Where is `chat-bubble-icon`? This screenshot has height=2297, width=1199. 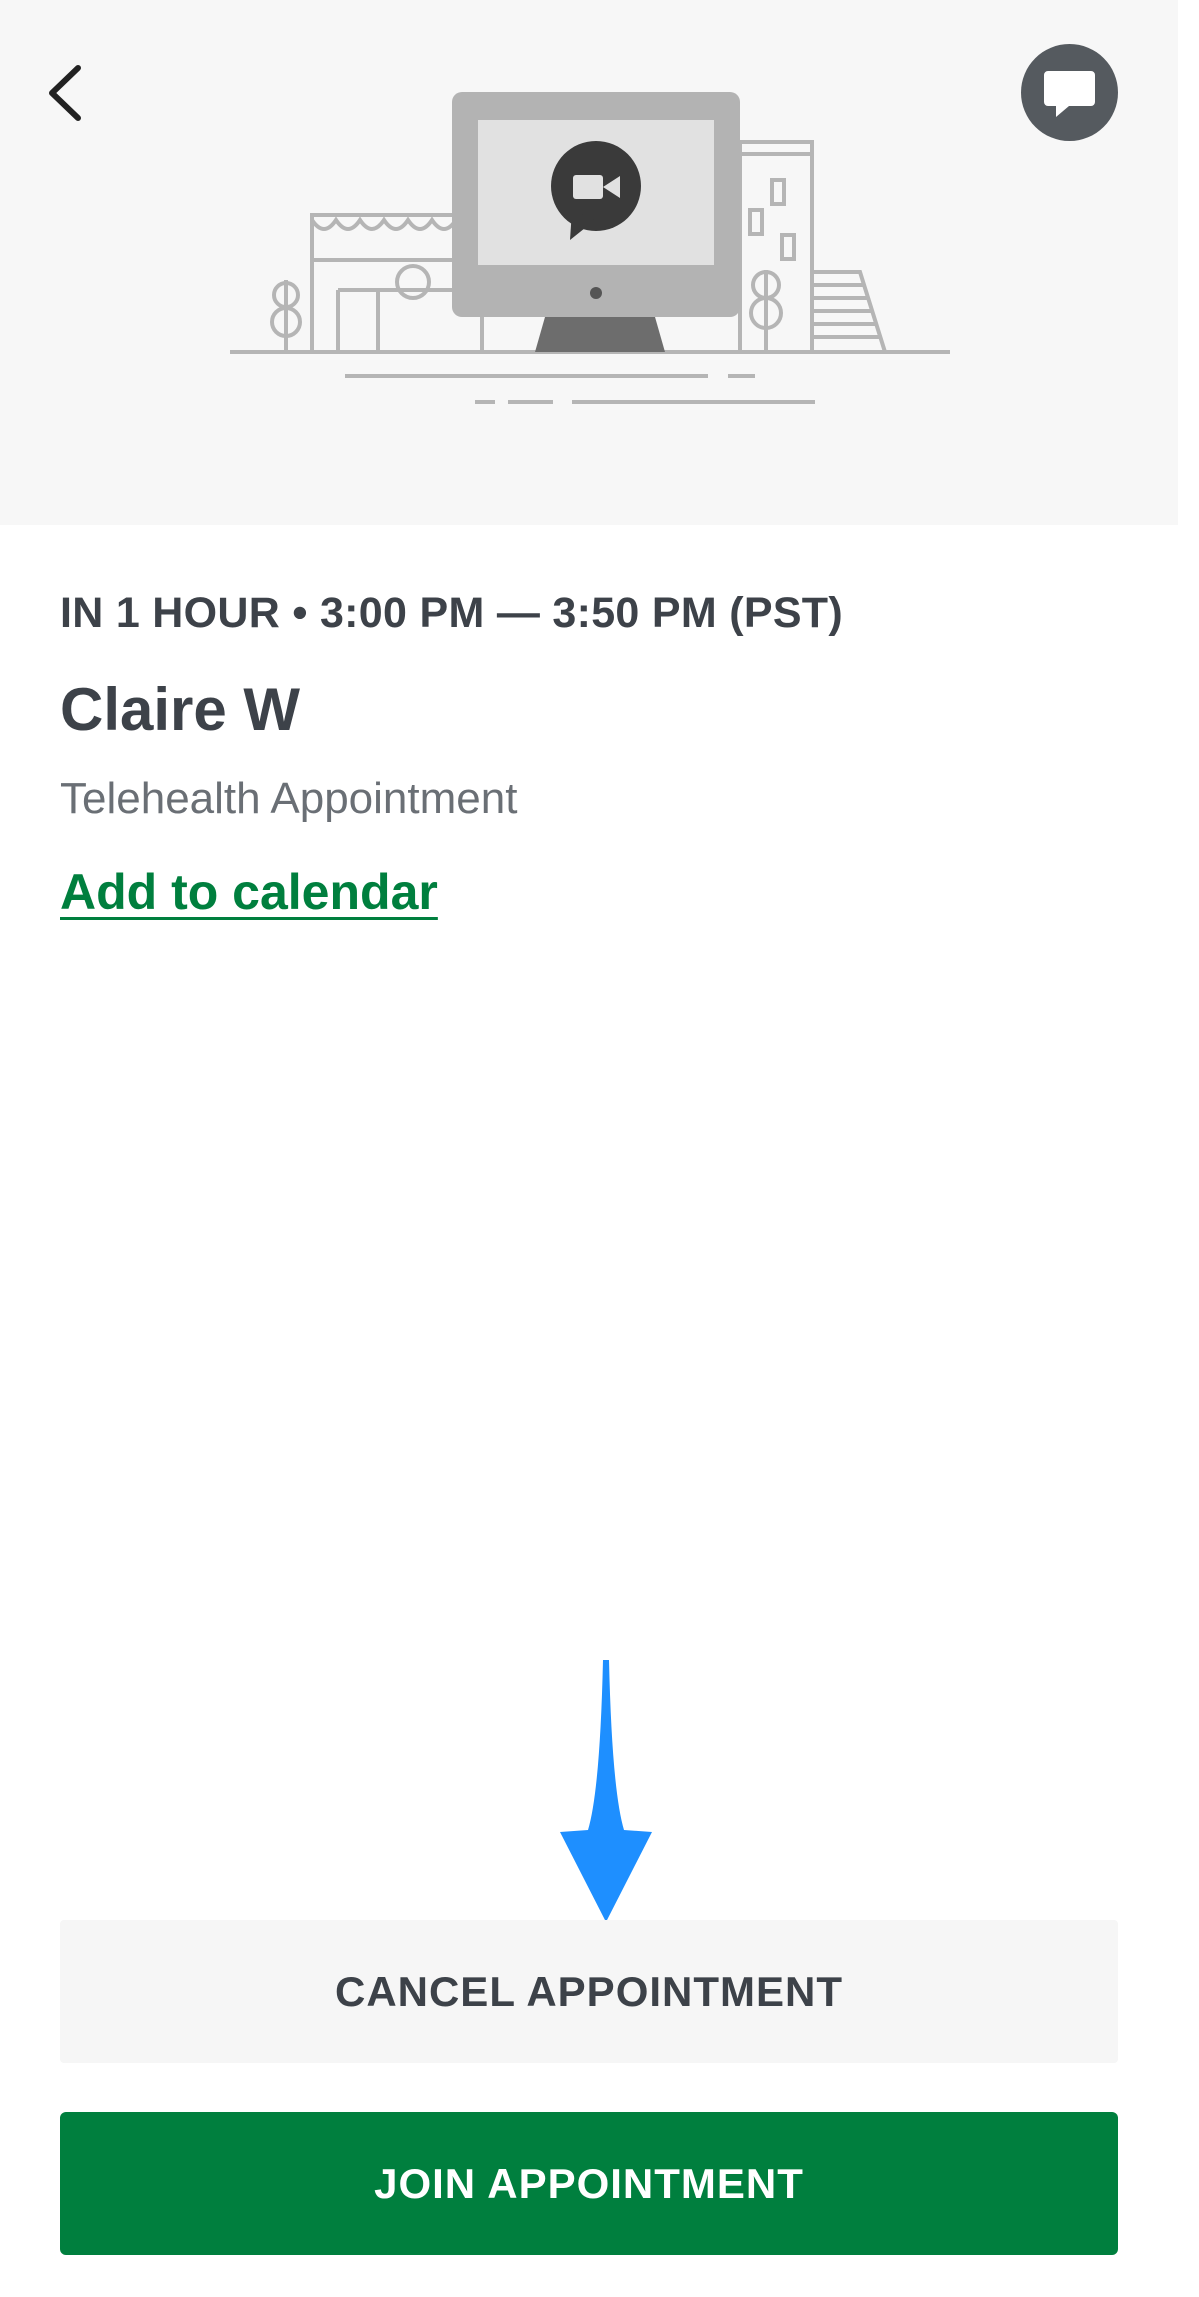
chat-bubble-icon is located at coordinates (1069, 94).